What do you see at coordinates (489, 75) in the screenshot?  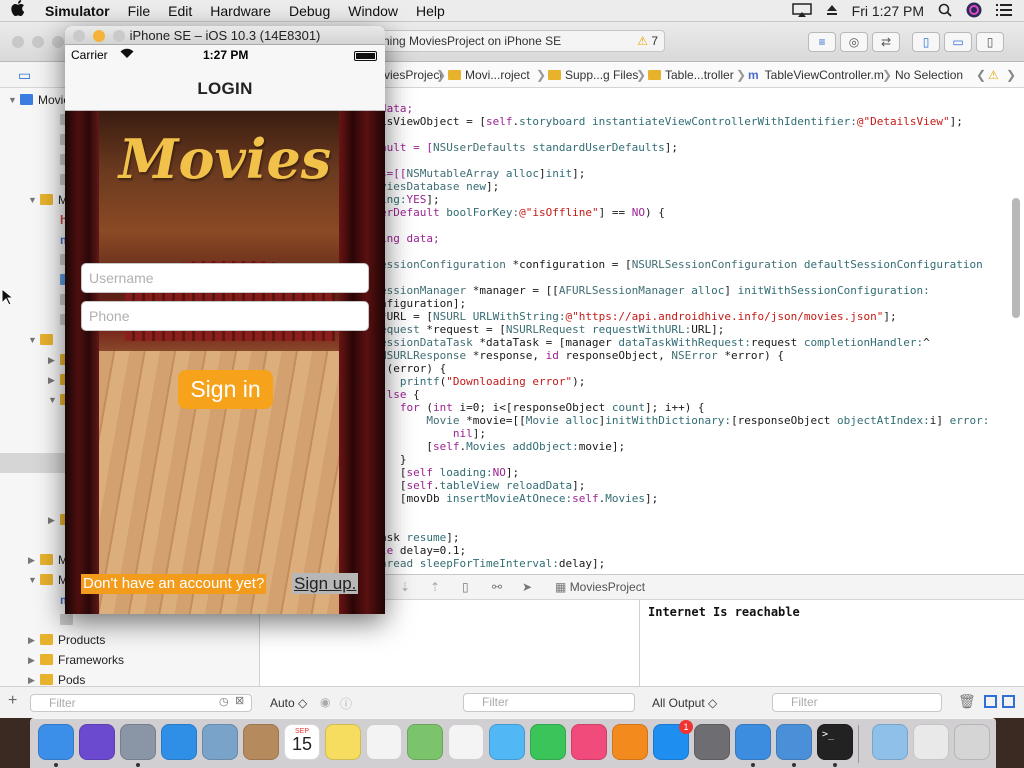 I see `breadcrumb-group-1: Movi...roject` at bounding box center [489, 75].